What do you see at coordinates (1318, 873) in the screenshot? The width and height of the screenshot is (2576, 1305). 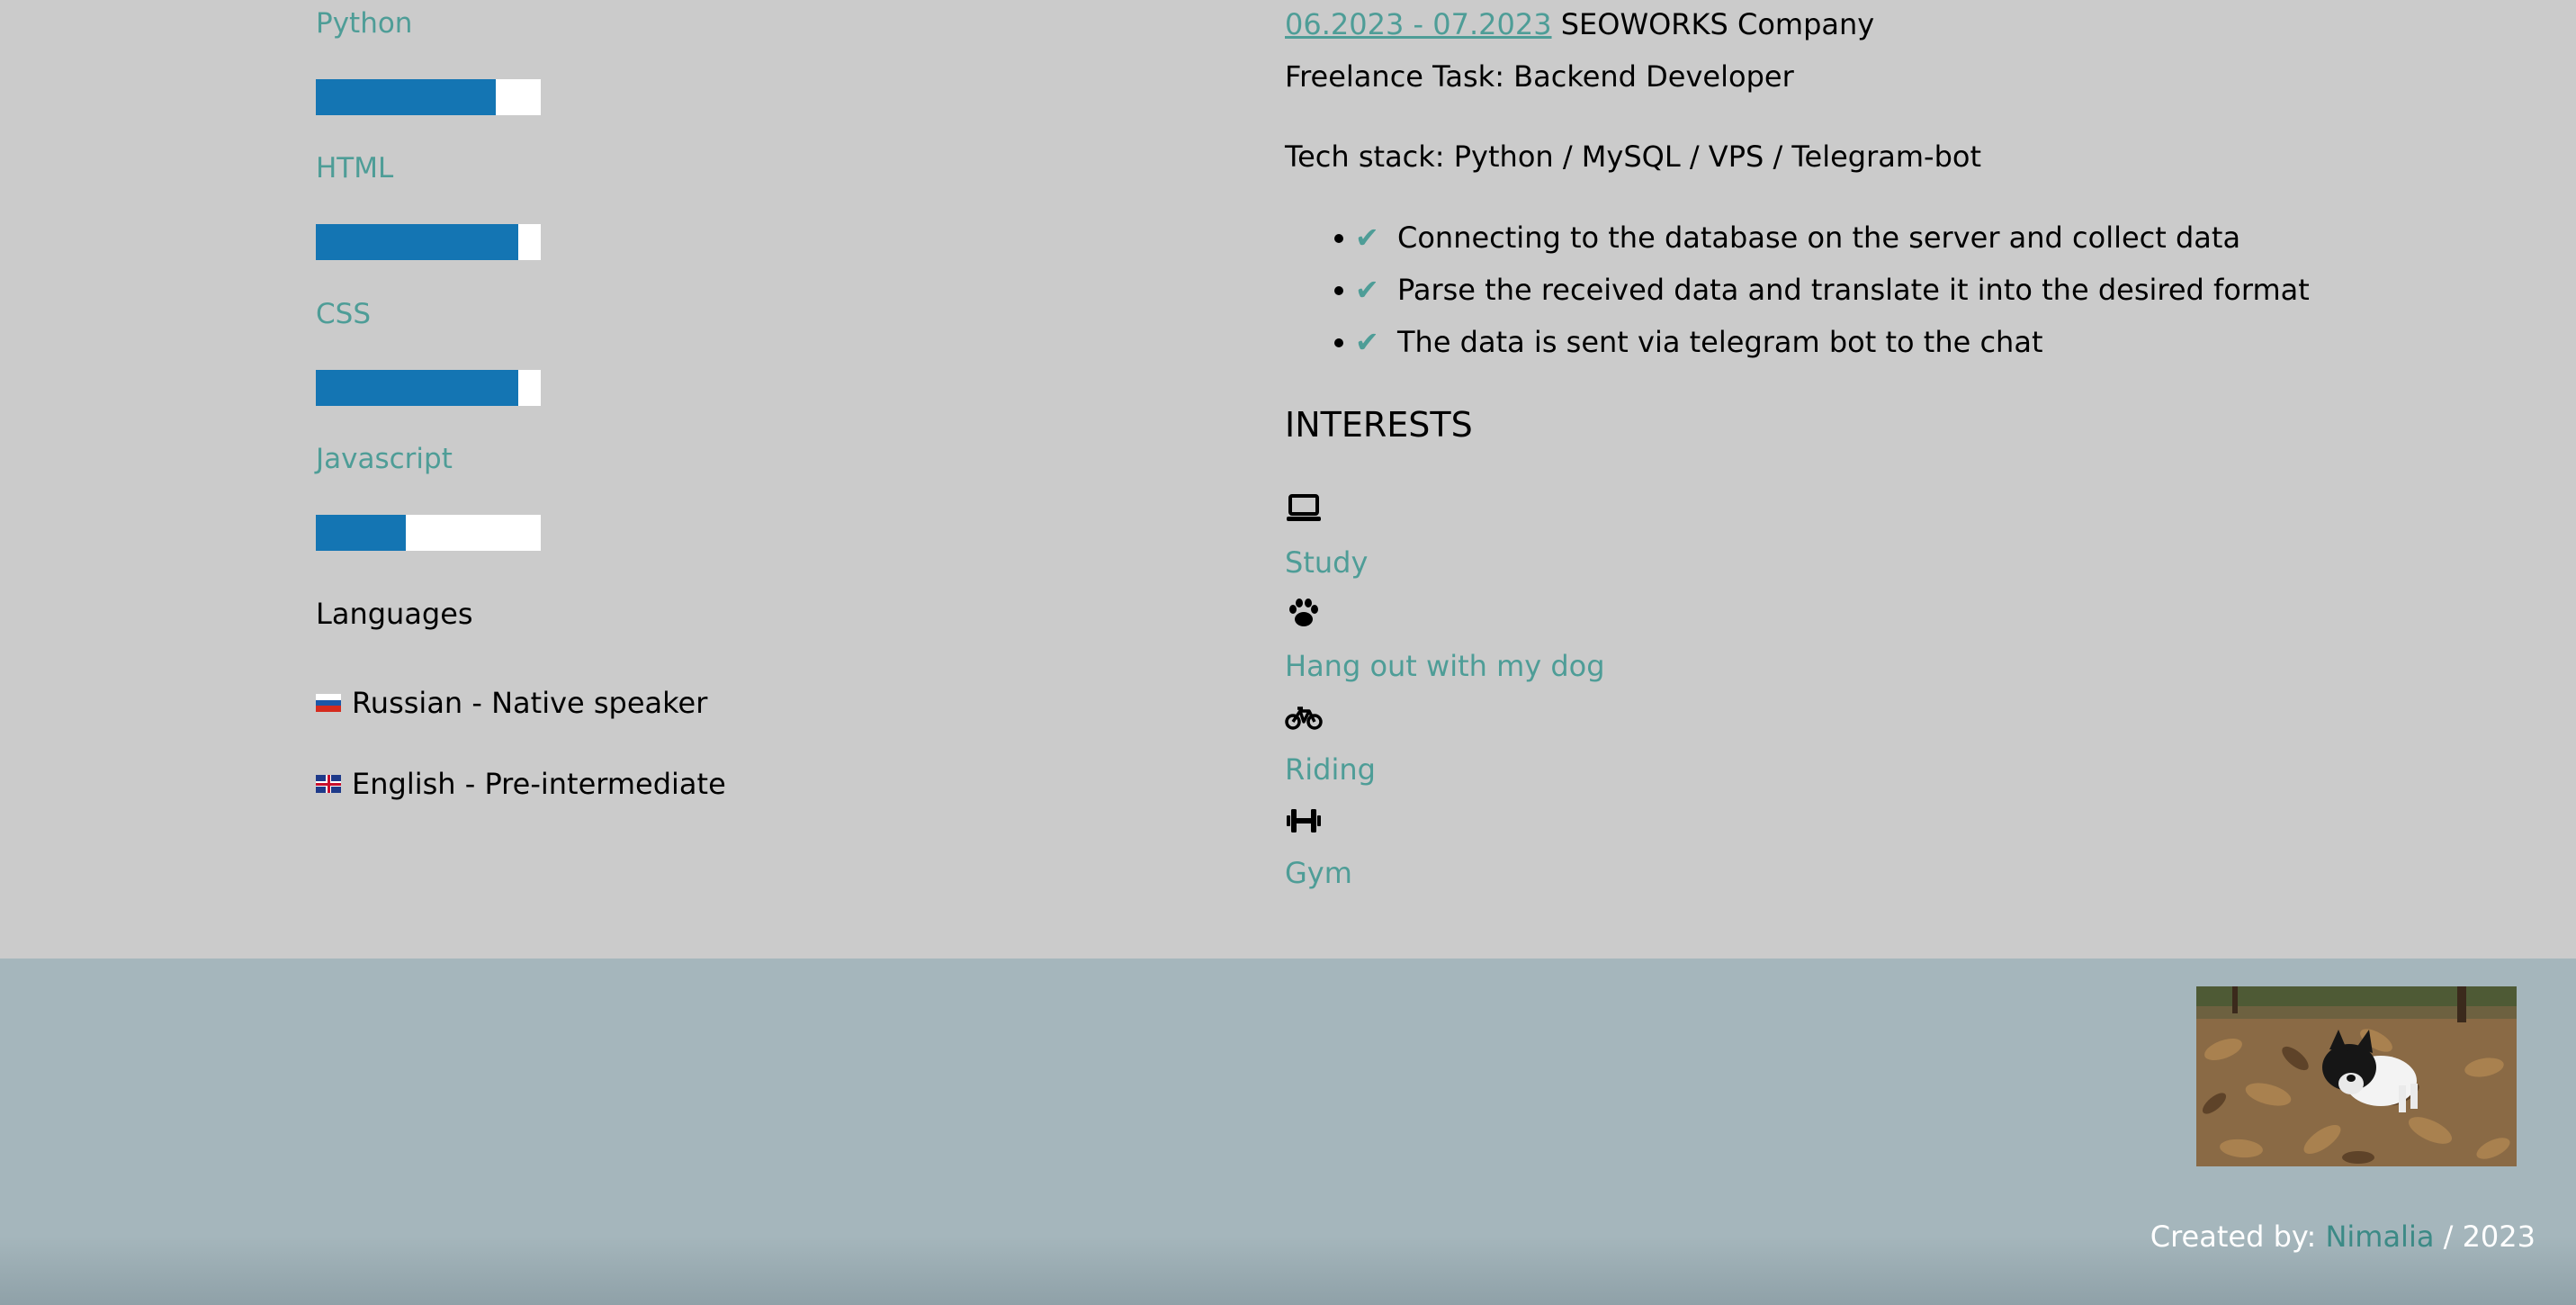 I see `interest-label-gym: Gym` at bounding box center [1318, 873].